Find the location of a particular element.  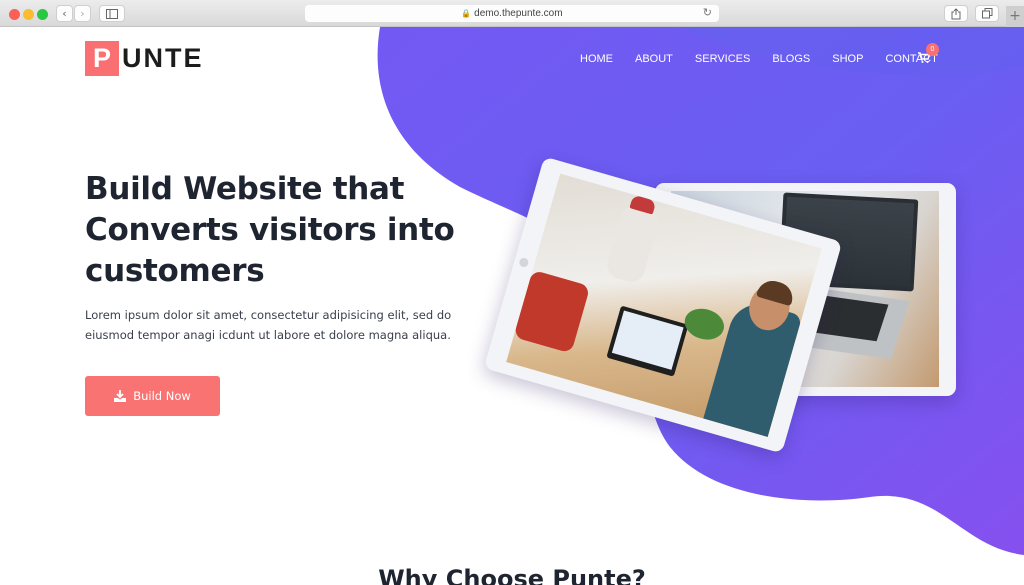

sidebar-icon is located at coordinates (112, 14).